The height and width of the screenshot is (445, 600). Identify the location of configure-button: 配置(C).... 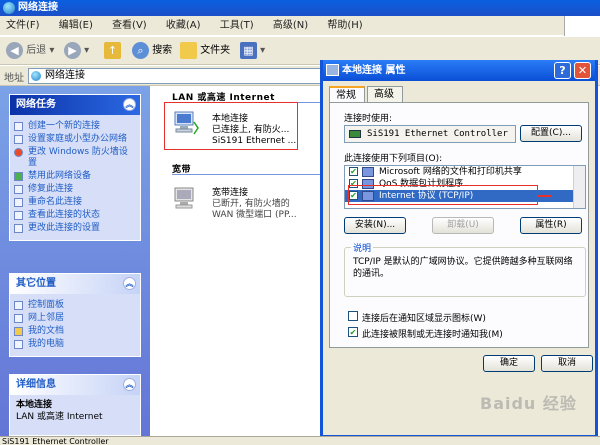
(551, 133).